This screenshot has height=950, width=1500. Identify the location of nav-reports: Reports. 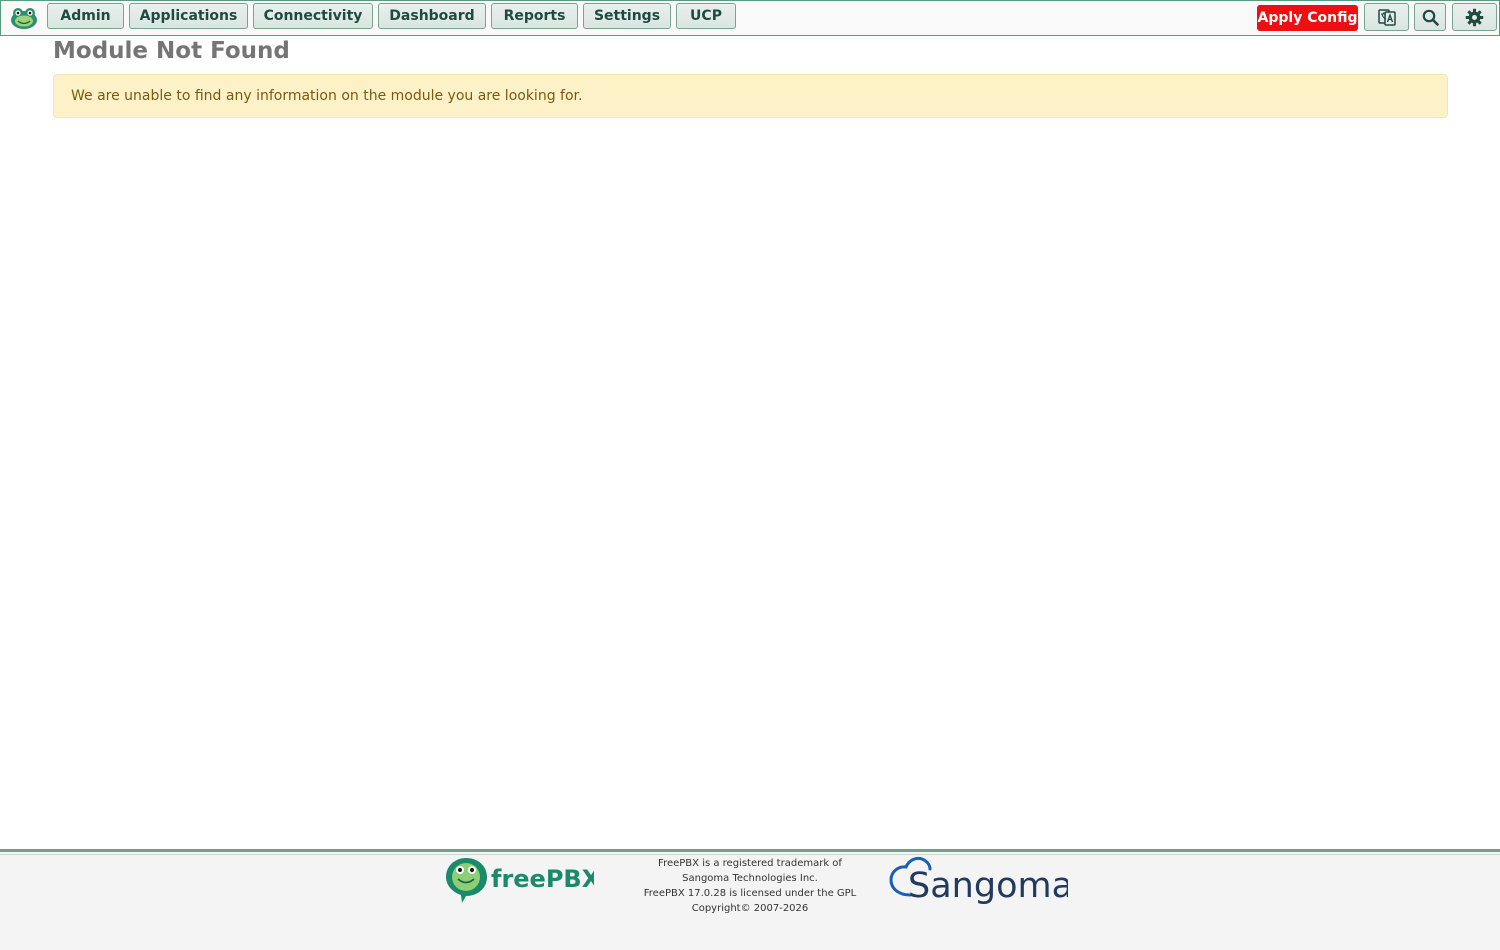
(534, 16).